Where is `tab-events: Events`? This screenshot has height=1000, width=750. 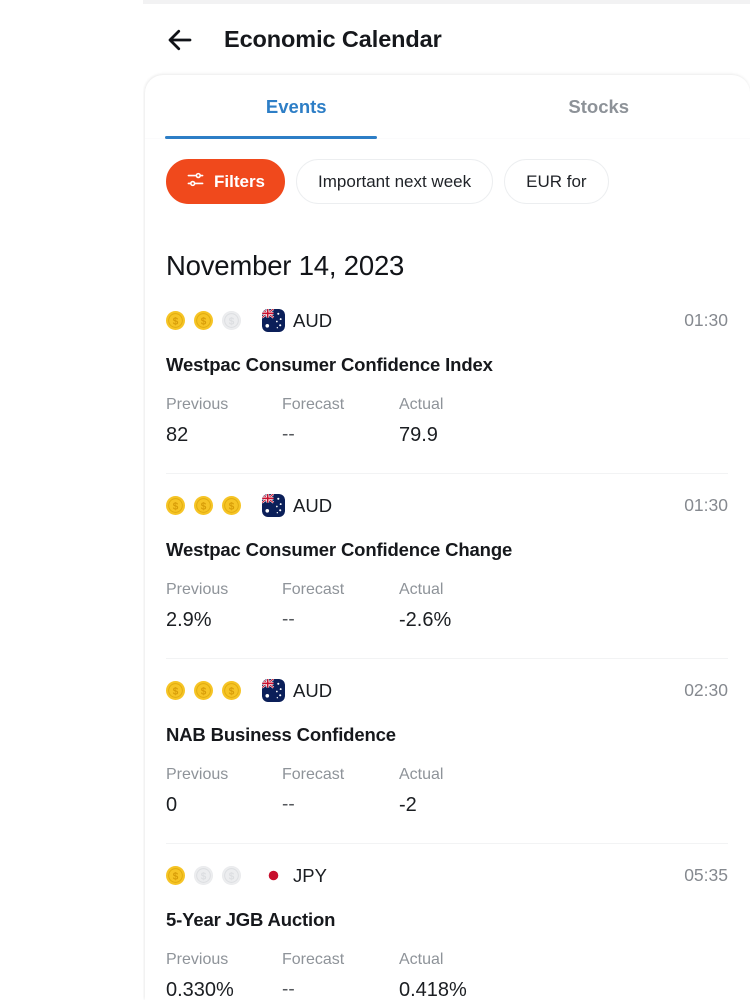 tab-events: Events is located at coordinates (296, 107).